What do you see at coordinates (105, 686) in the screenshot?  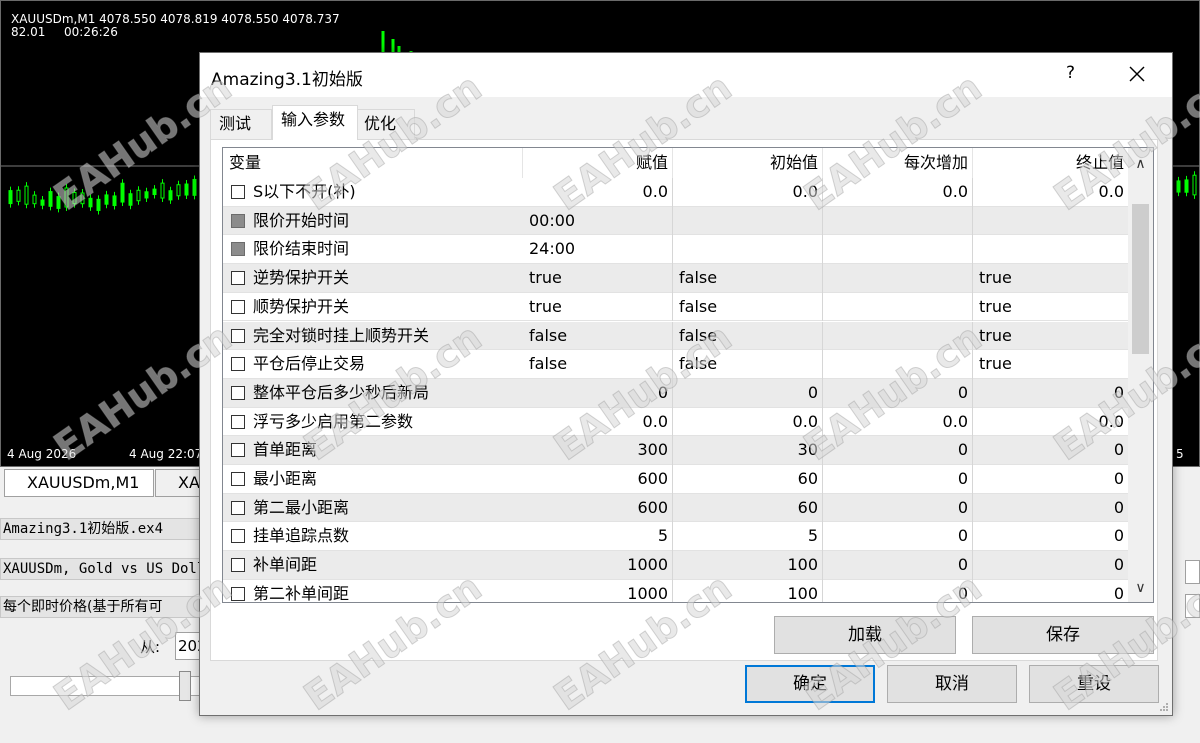 I see `speed-slider` at bounding box center [105, 686].